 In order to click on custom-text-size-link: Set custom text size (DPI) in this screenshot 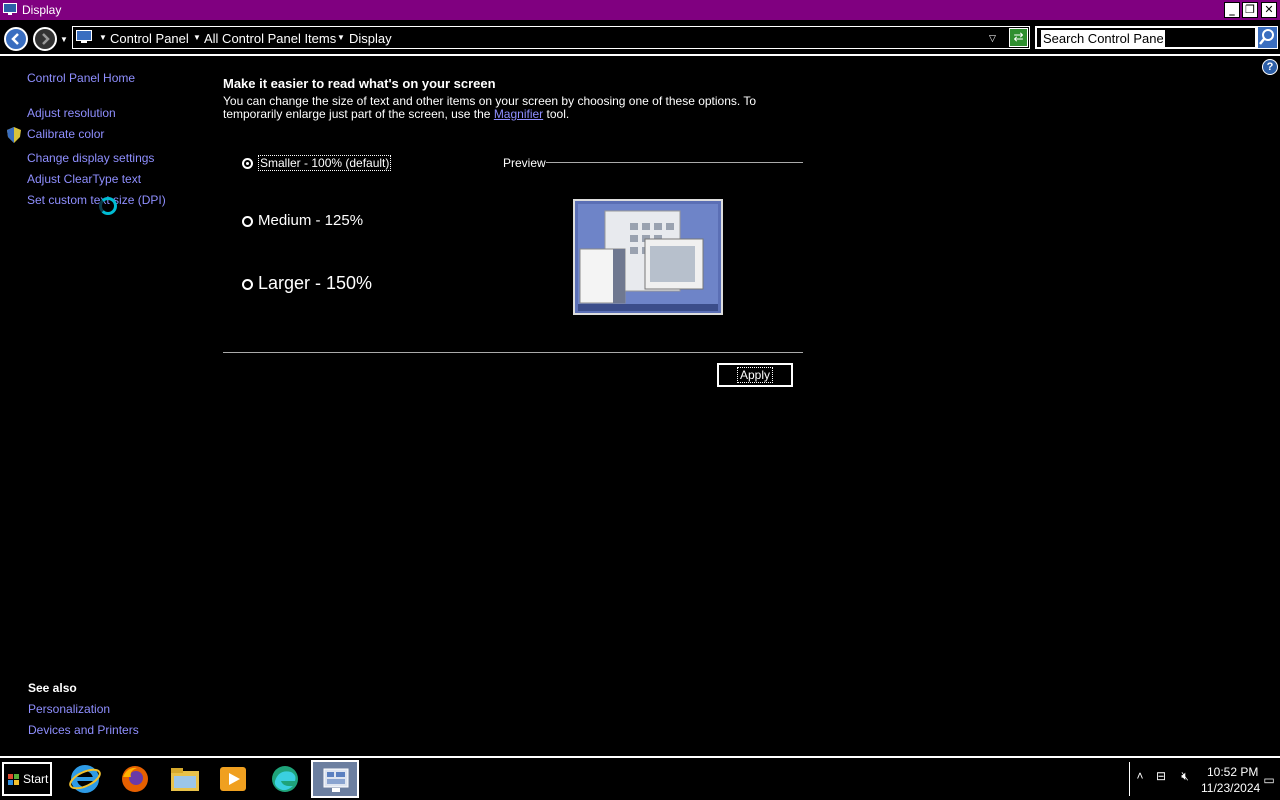, I will do `click(96, 200)`.